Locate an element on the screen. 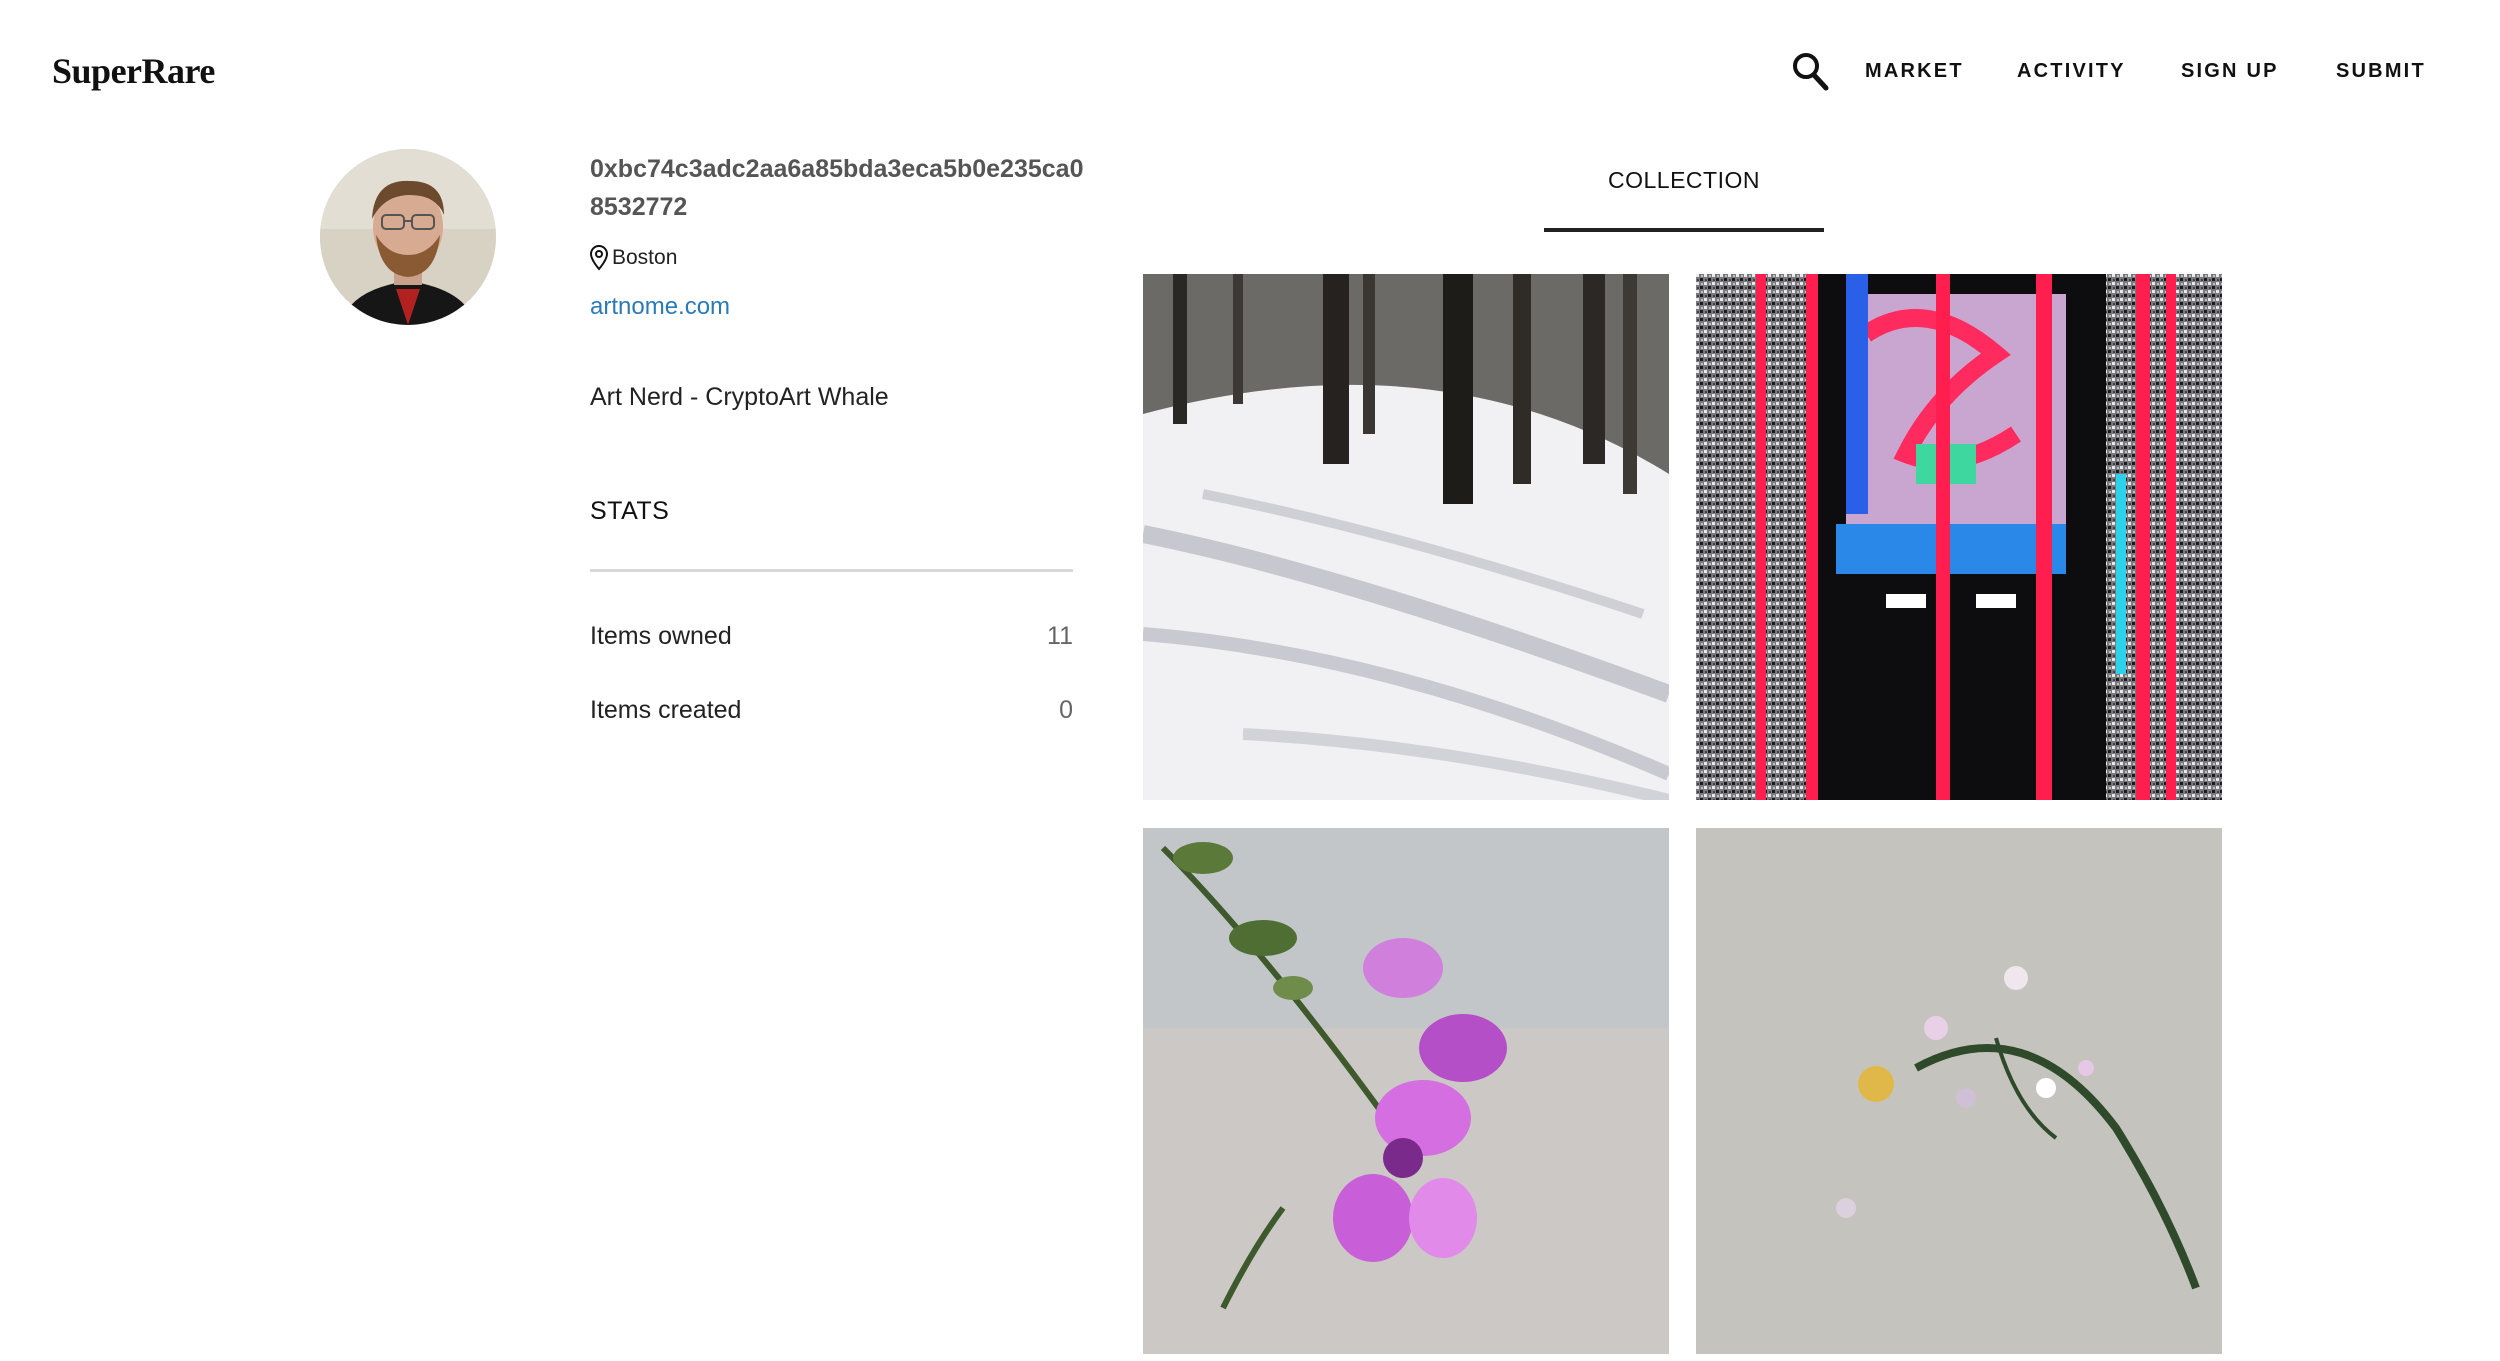 The width and height of the screenshot is (2500, 1361). tab-active-underline is located at coordinates (1684, 230).